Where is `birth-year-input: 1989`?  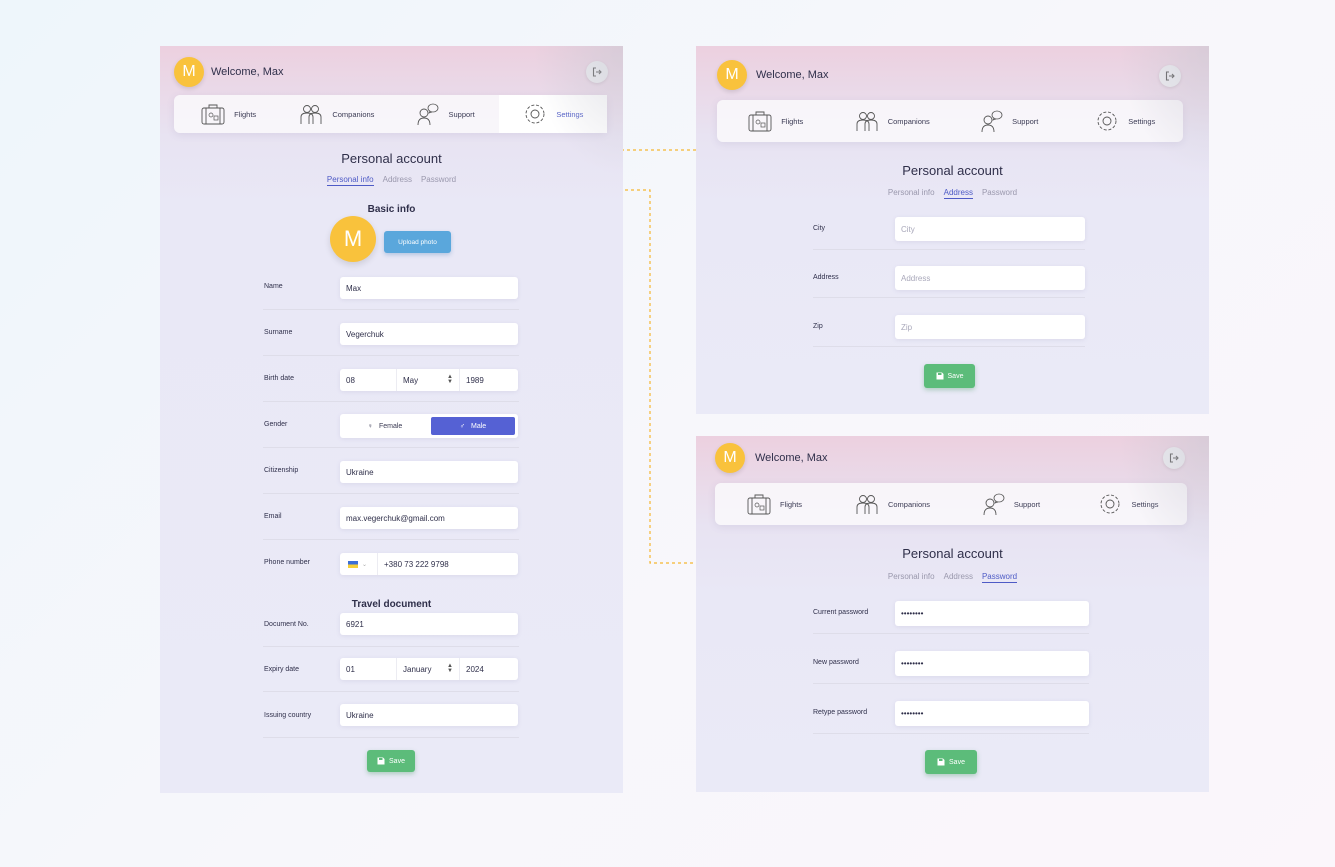
birth-year-input: 1989 is located at coordinates (489, 380).